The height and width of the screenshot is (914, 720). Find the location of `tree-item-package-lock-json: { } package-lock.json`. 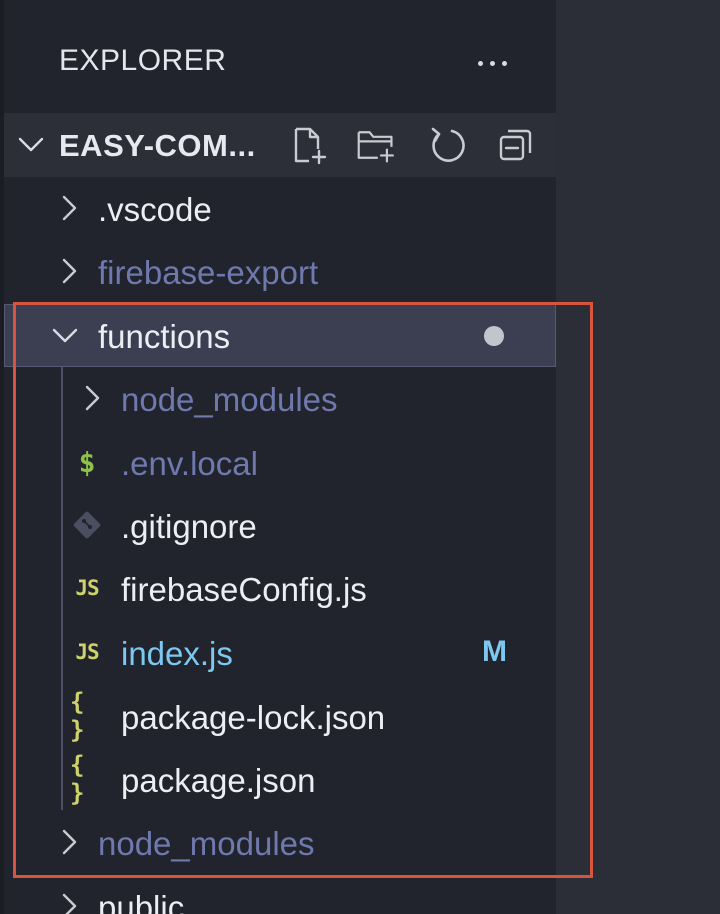

tree-item-package-lock-json: { } package-lock.json is located at coordinates (280, 716).